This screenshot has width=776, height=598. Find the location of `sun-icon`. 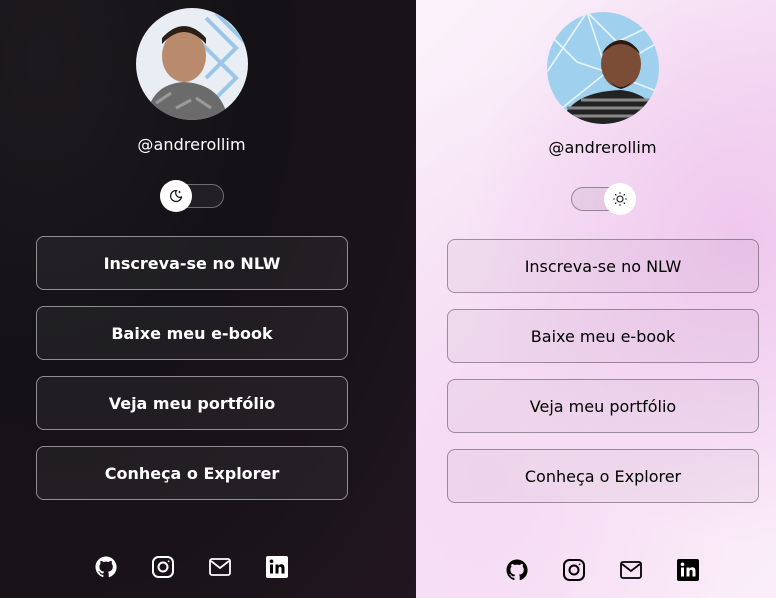

sun-icon is located at coordinates (620, 199).